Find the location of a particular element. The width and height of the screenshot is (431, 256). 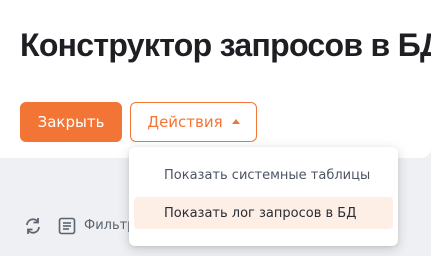

actions-button: Действия is located at coordinates (193, 122).